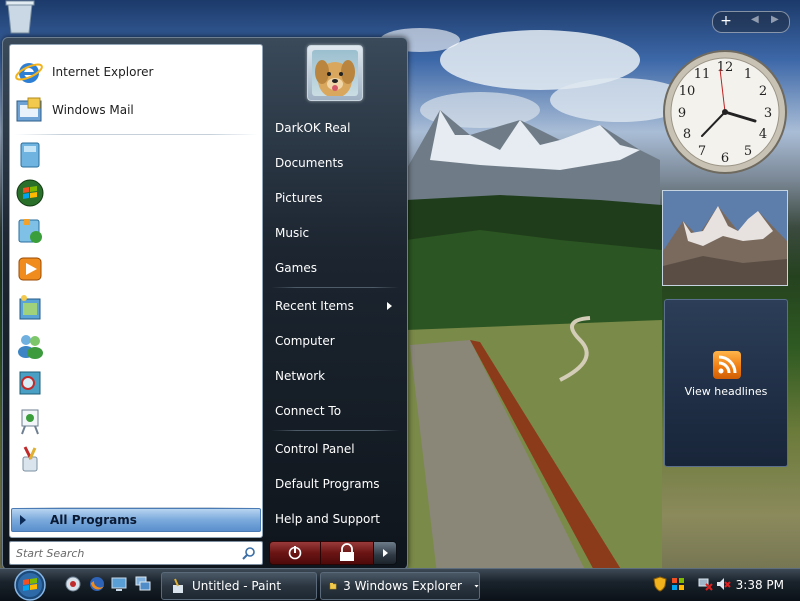 The image size is (800, 601). What do you see at coordinates (30, 421) in the screenshot?
I see `recent-program-easel-icon` at bounding box center [30, 421].